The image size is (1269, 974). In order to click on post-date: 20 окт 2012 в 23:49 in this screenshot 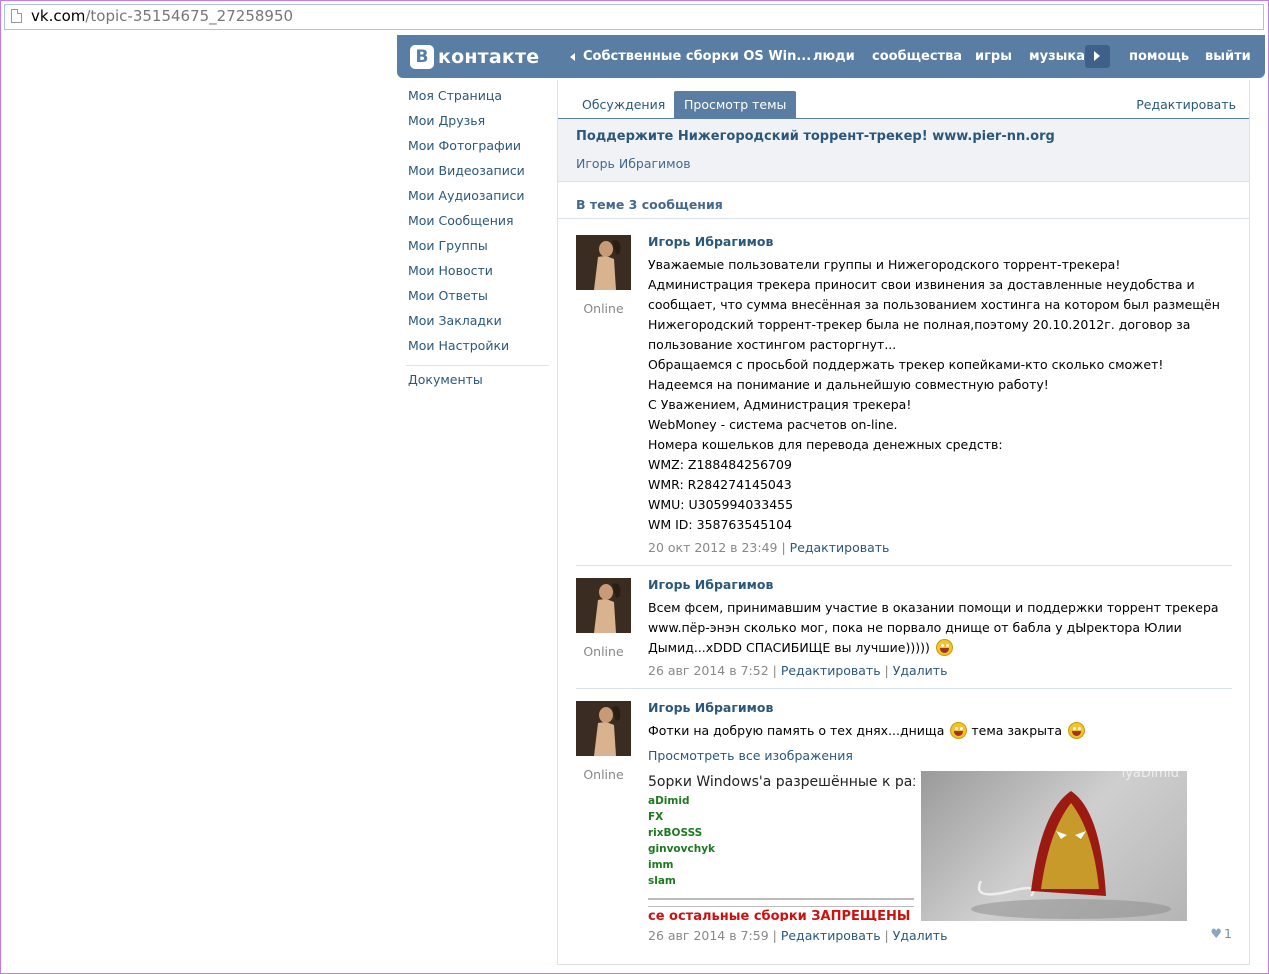, I will do `click(712, 547)`.